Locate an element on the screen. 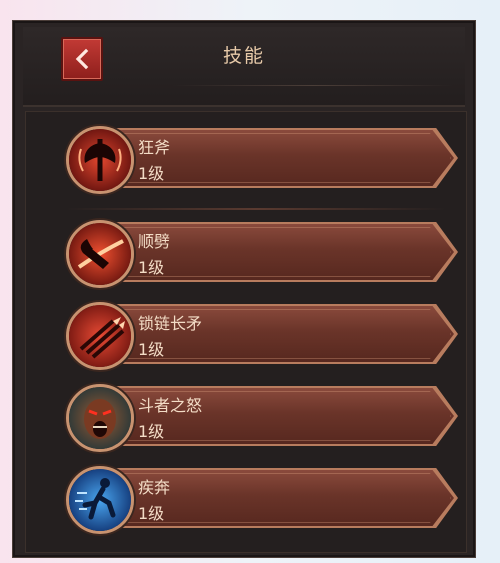 This screenshot has height=563, width=500. chain-spear-icon is located at coordinates (100, 336).